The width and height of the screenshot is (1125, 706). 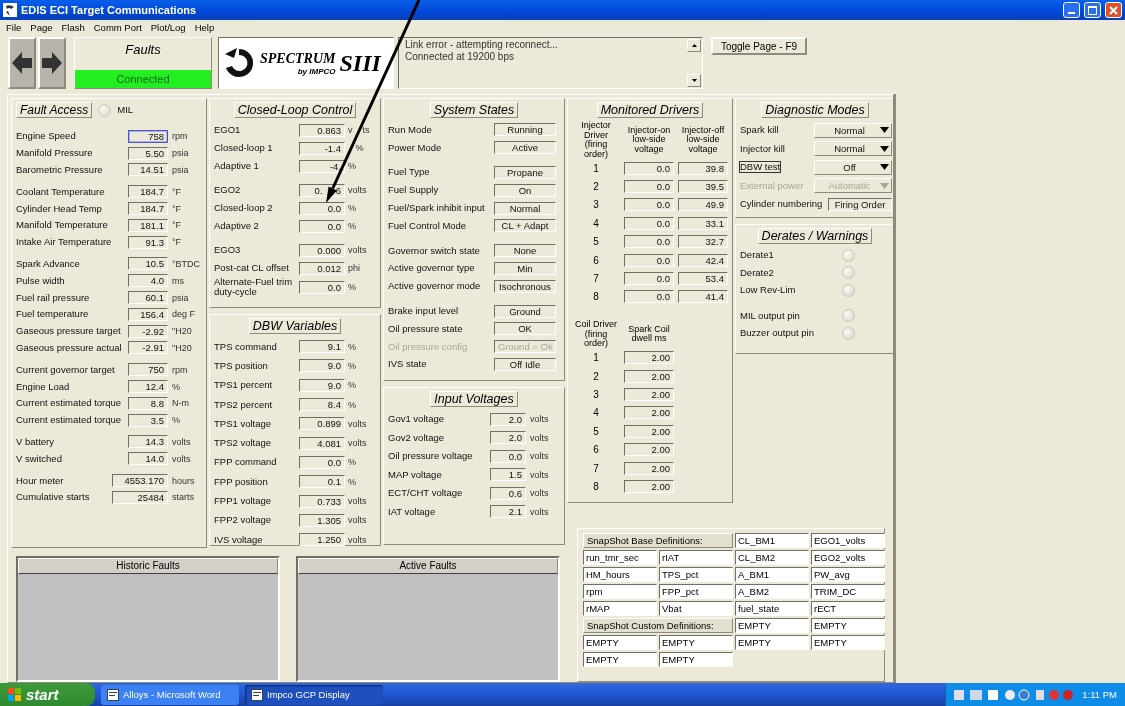 What do you see at coordinates (884, 148) in the screenshot?
I see `dropdown-caret-icon` at bounding box center [884, 148].